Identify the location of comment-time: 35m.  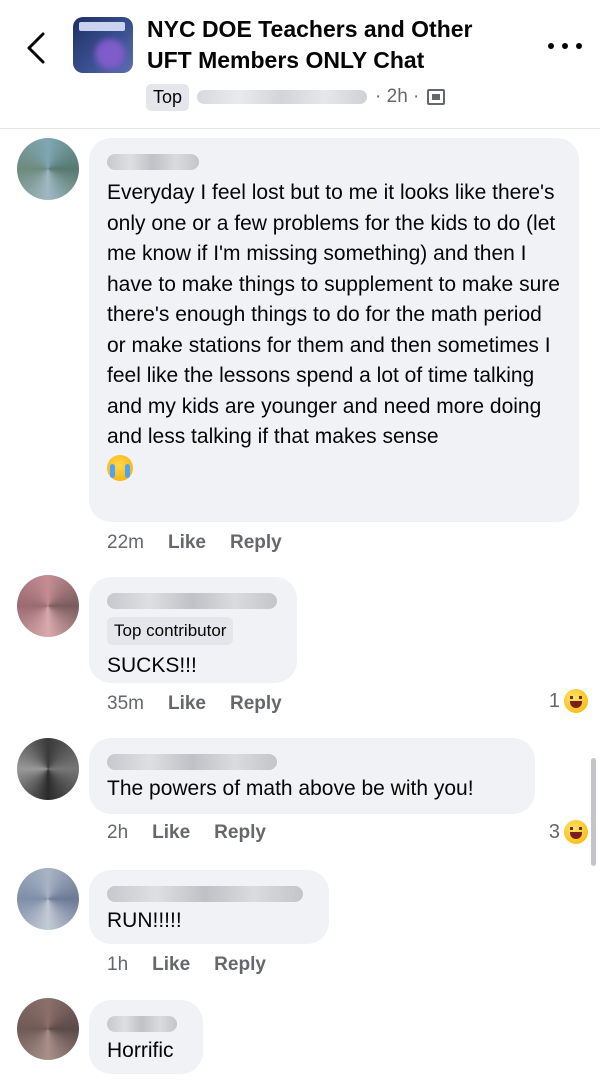
(125, 704).